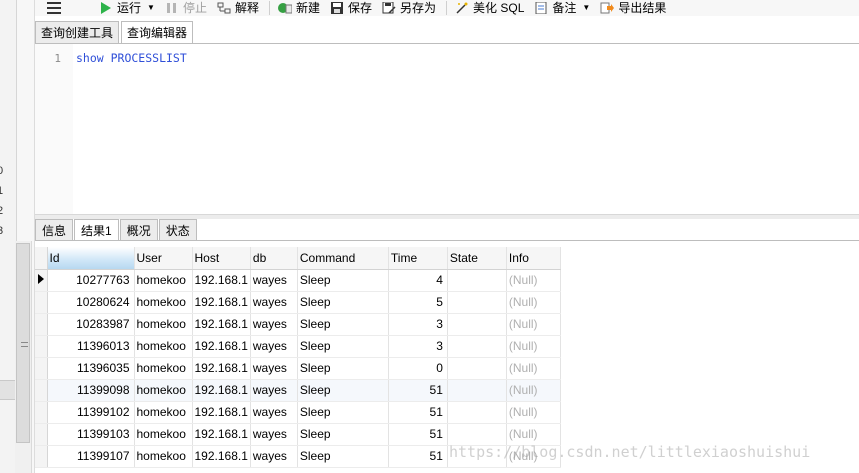 The width and height of the screenshot is (859, 473). I want to click on column-header-info: Info, so click(533, 258).